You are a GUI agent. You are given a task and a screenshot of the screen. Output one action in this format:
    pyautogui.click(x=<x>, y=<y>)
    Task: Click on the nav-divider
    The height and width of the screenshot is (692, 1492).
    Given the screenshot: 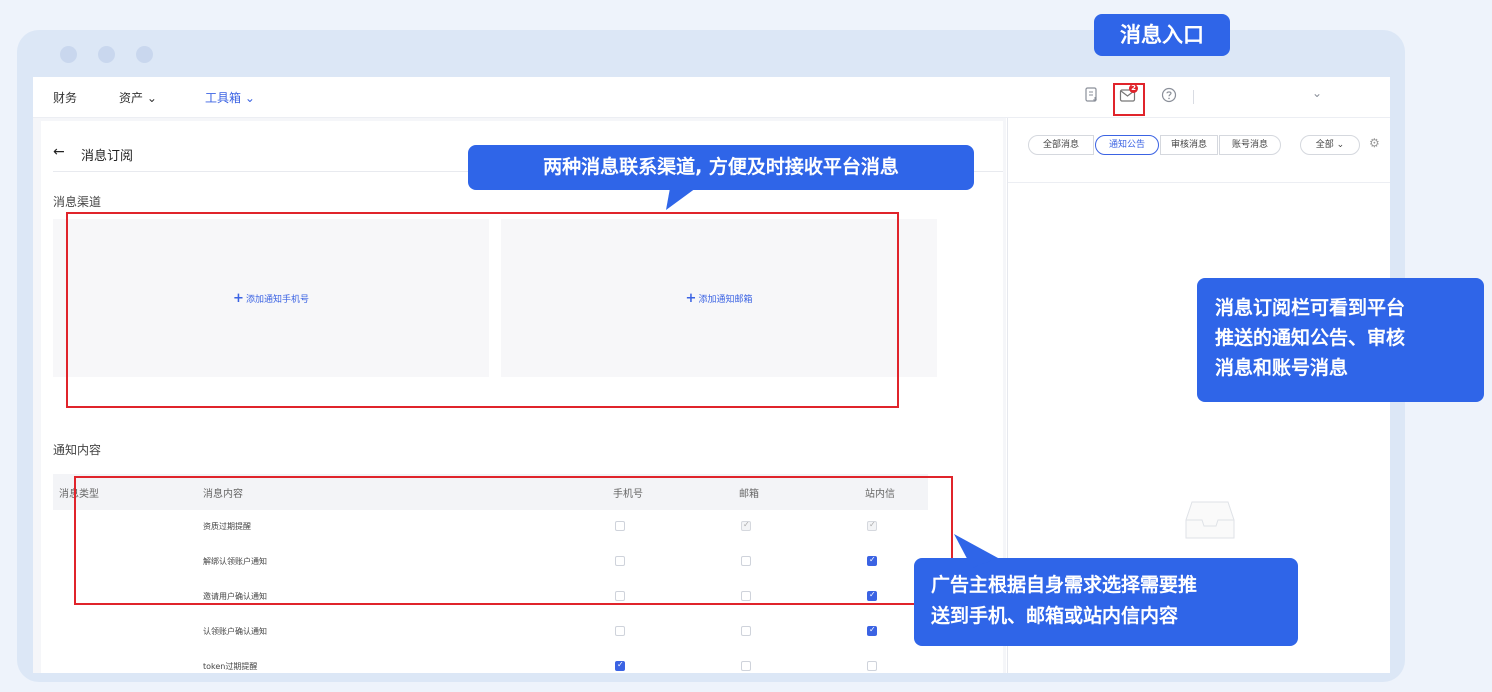 What is the action you would take?
    pyautogui.click(x=1193, y=97)
    